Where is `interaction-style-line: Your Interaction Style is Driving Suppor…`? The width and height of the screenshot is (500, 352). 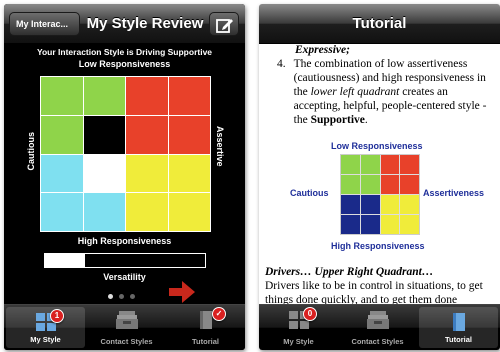 interaction-style-line: Your Interaction Style is Driving Suppor… is located at coordinates (124, 52).